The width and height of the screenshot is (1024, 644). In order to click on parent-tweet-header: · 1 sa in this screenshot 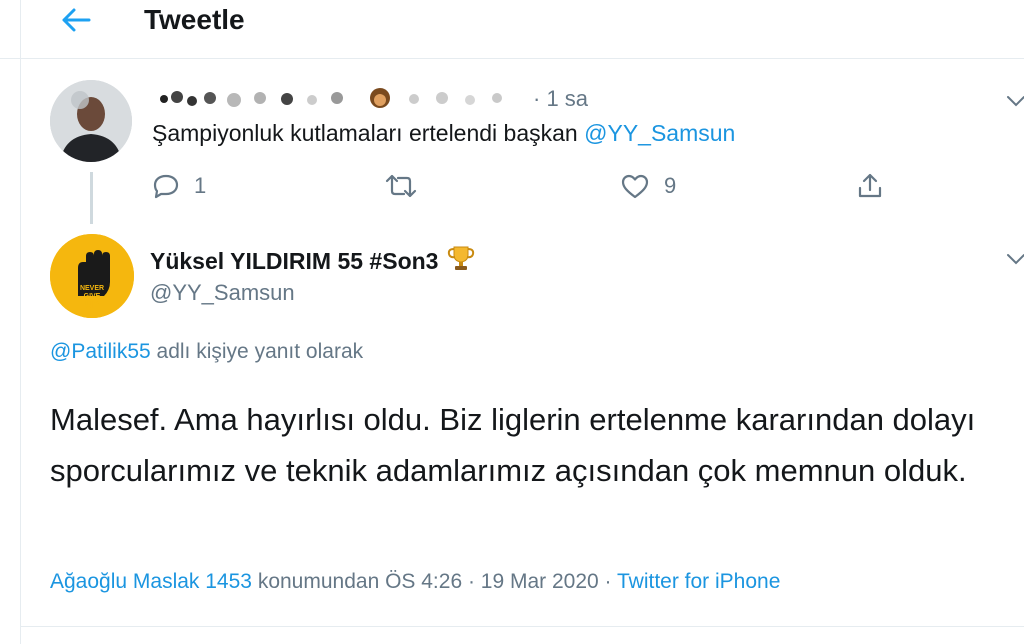, I will do `click(370, 99)`.